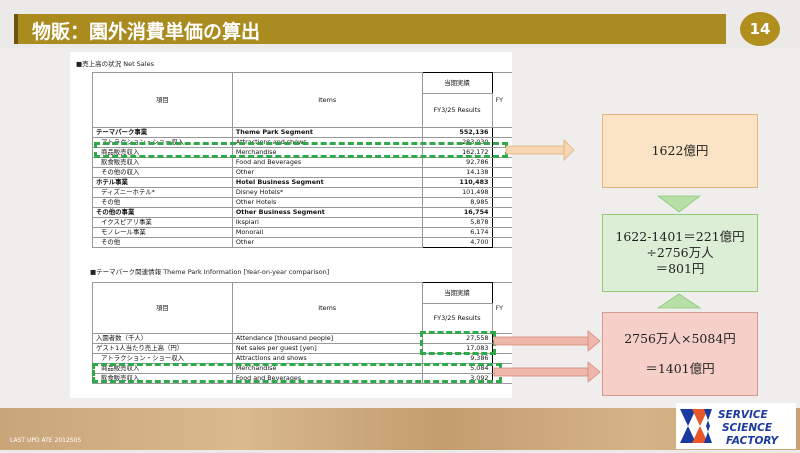 The image size is (800, 453). I want to click on logo-mark-icon: SERVICE SCIENCE FACTORY, so click(730, 428).